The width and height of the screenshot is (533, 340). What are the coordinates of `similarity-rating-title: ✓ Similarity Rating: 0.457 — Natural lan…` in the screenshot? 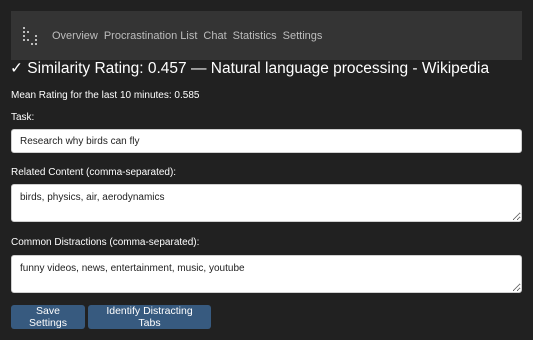 It's located at (250, 68).